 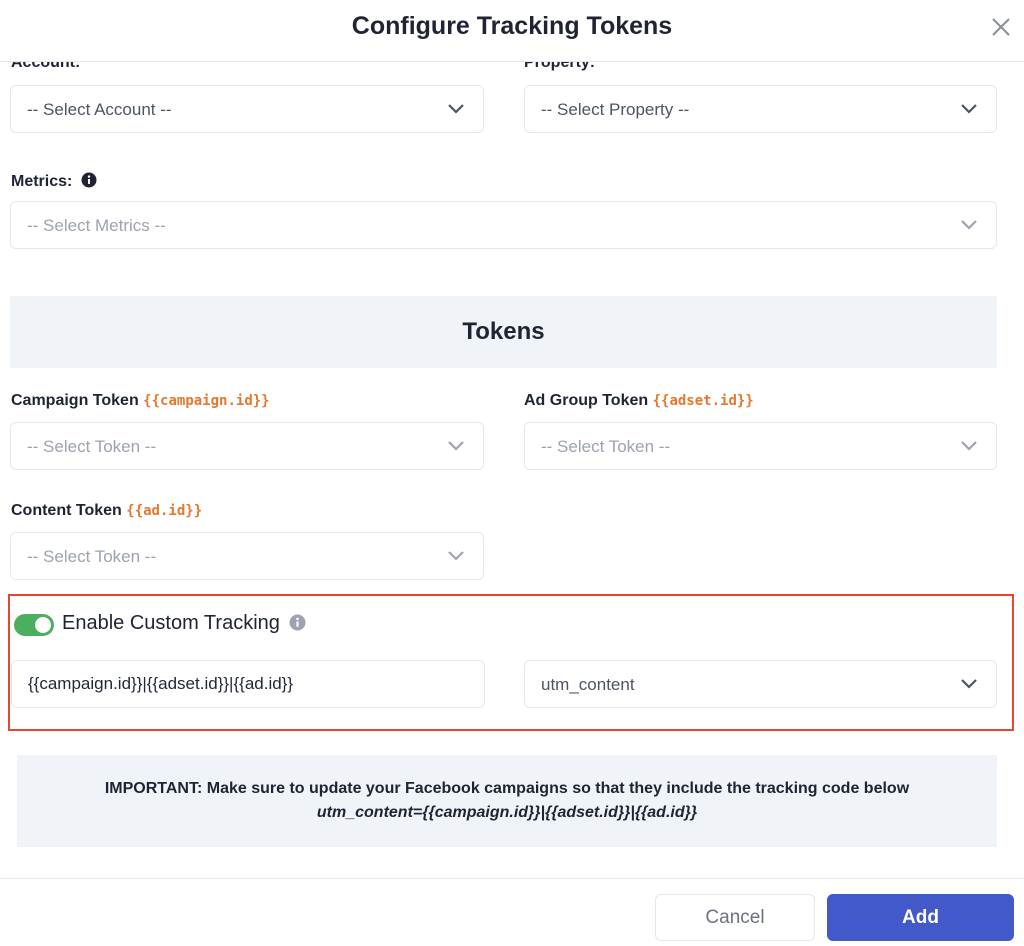 I want to click on custom-tracking-section: Enable Custom Tracking utm_content, so click(x=511, y=662).